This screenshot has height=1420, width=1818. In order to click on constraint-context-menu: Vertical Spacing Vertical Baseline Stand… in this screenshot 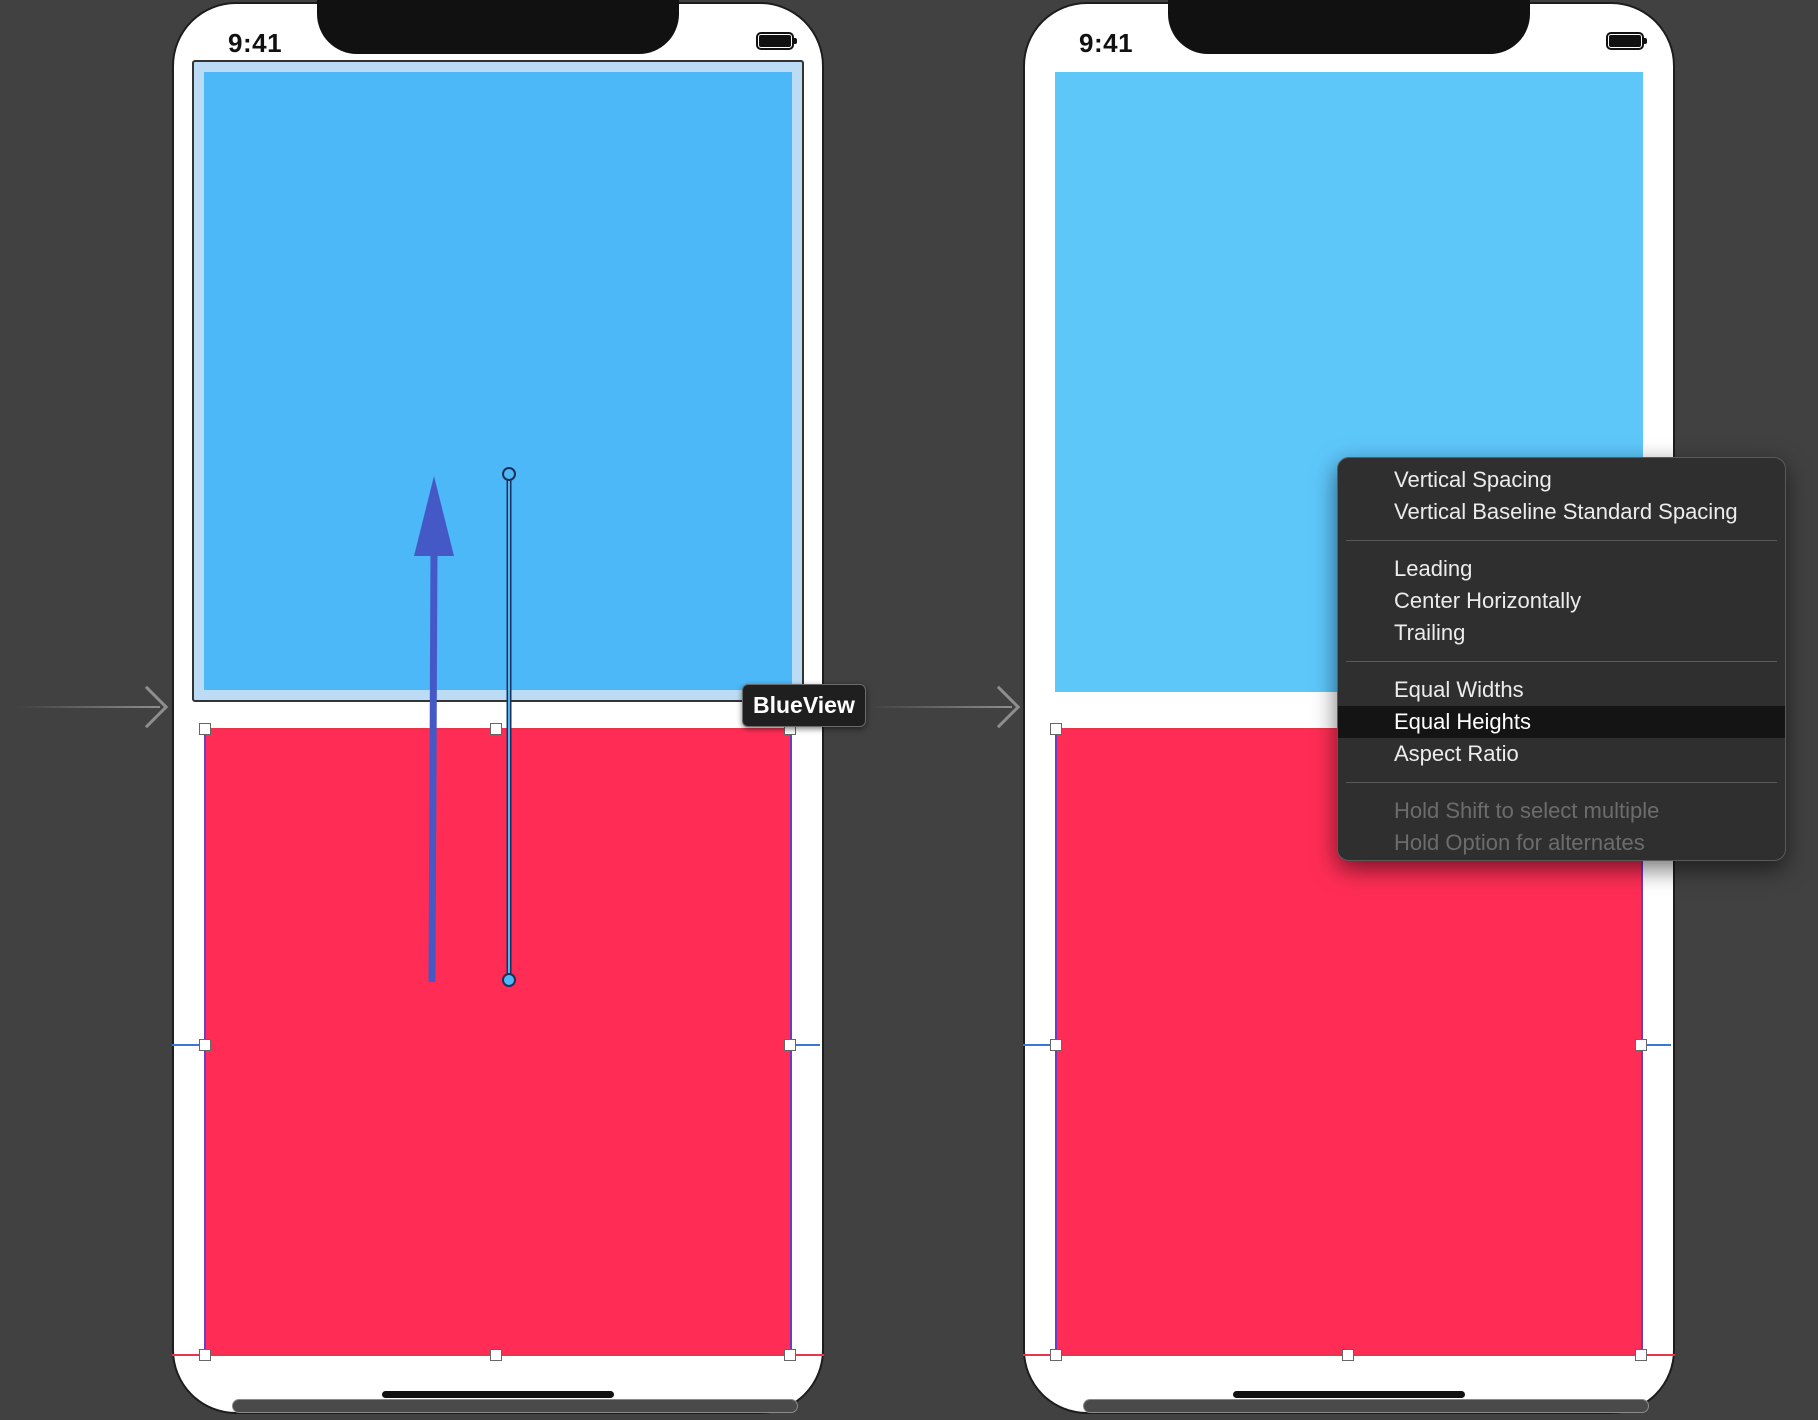, I will do `click(1561, 659)`.